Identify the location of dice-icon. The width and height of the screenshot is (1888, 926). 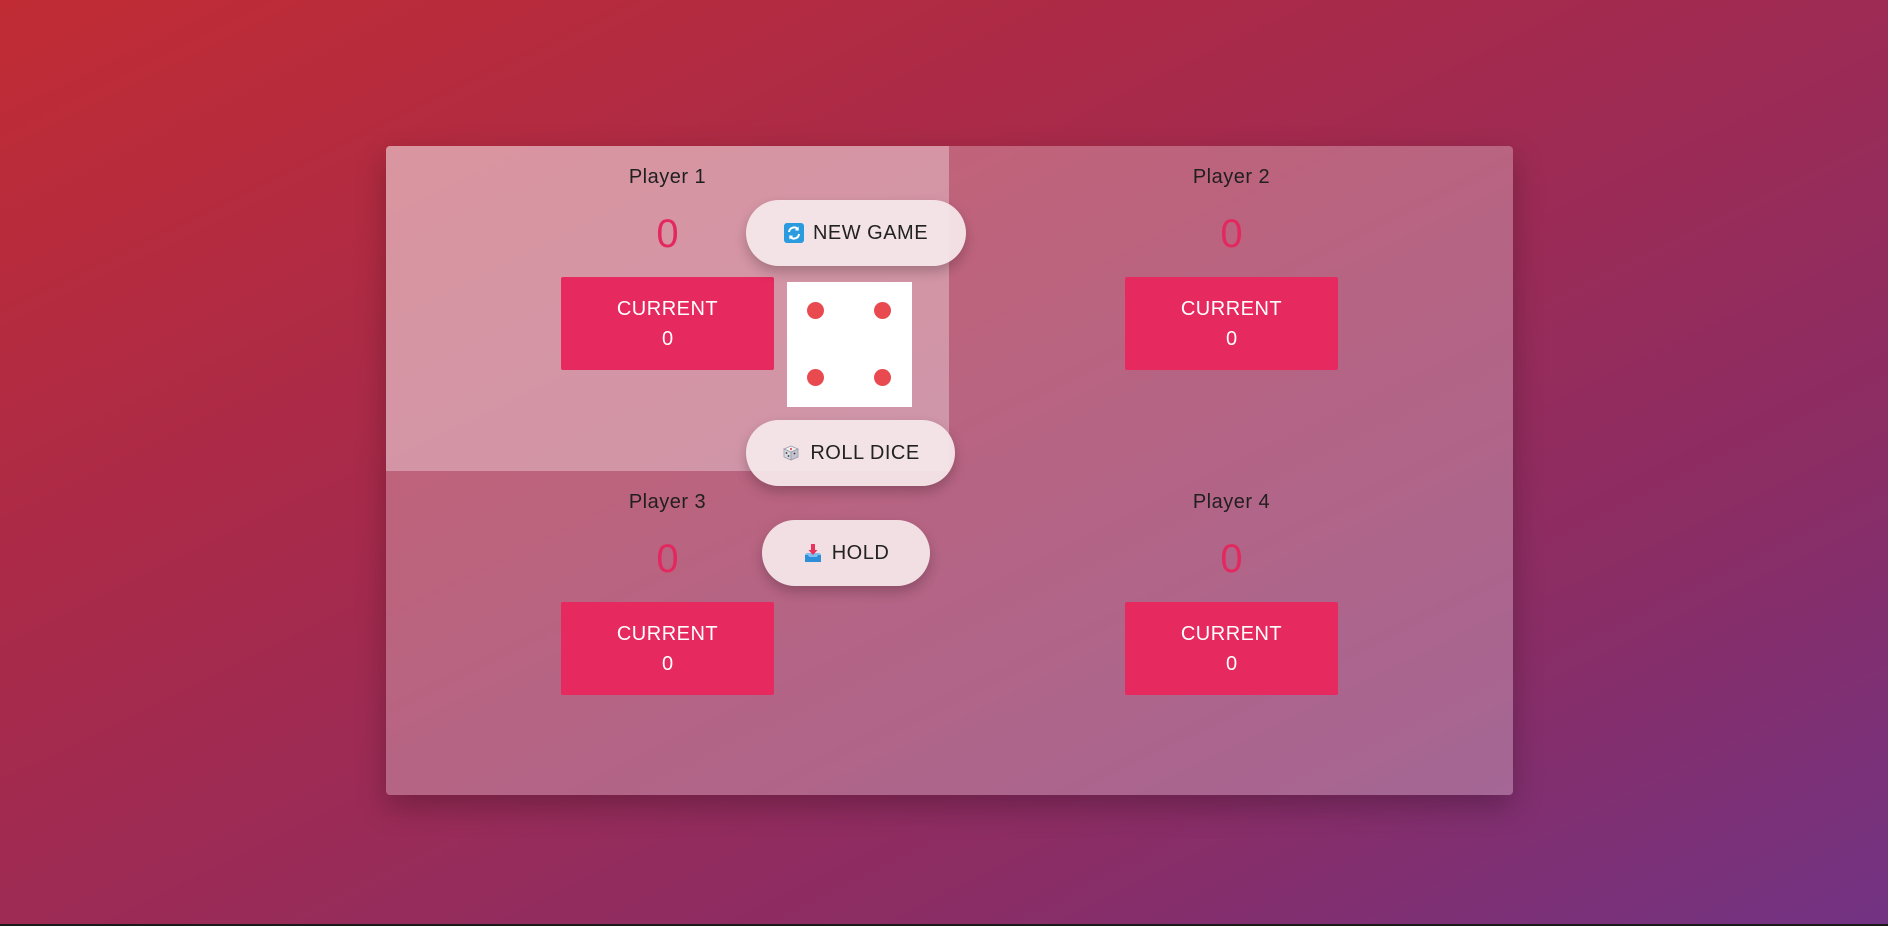
(791, 453).